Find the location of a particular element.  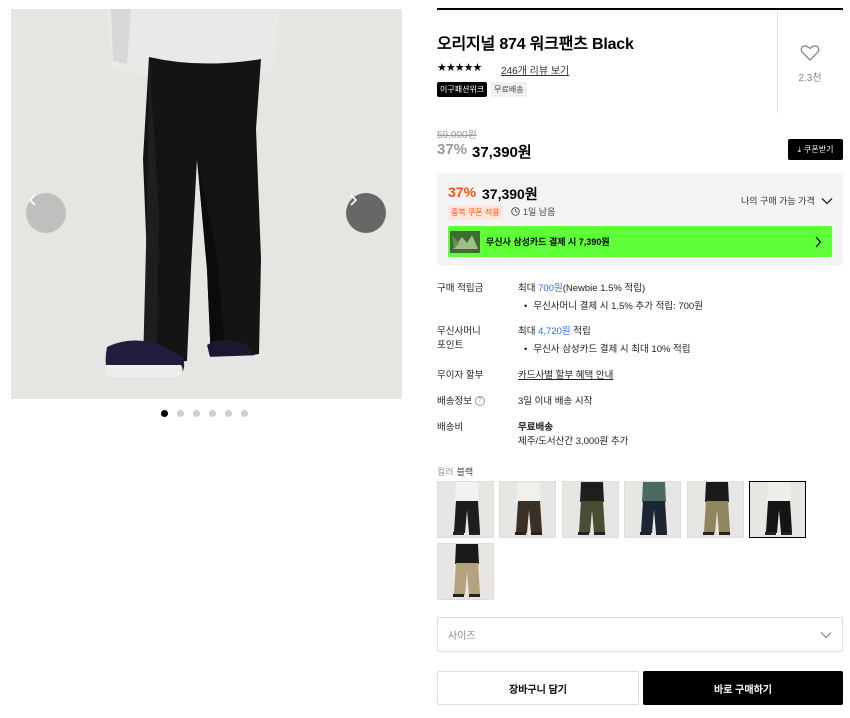

money-points-suffix: 적립 is located at coordinates (580, 331).